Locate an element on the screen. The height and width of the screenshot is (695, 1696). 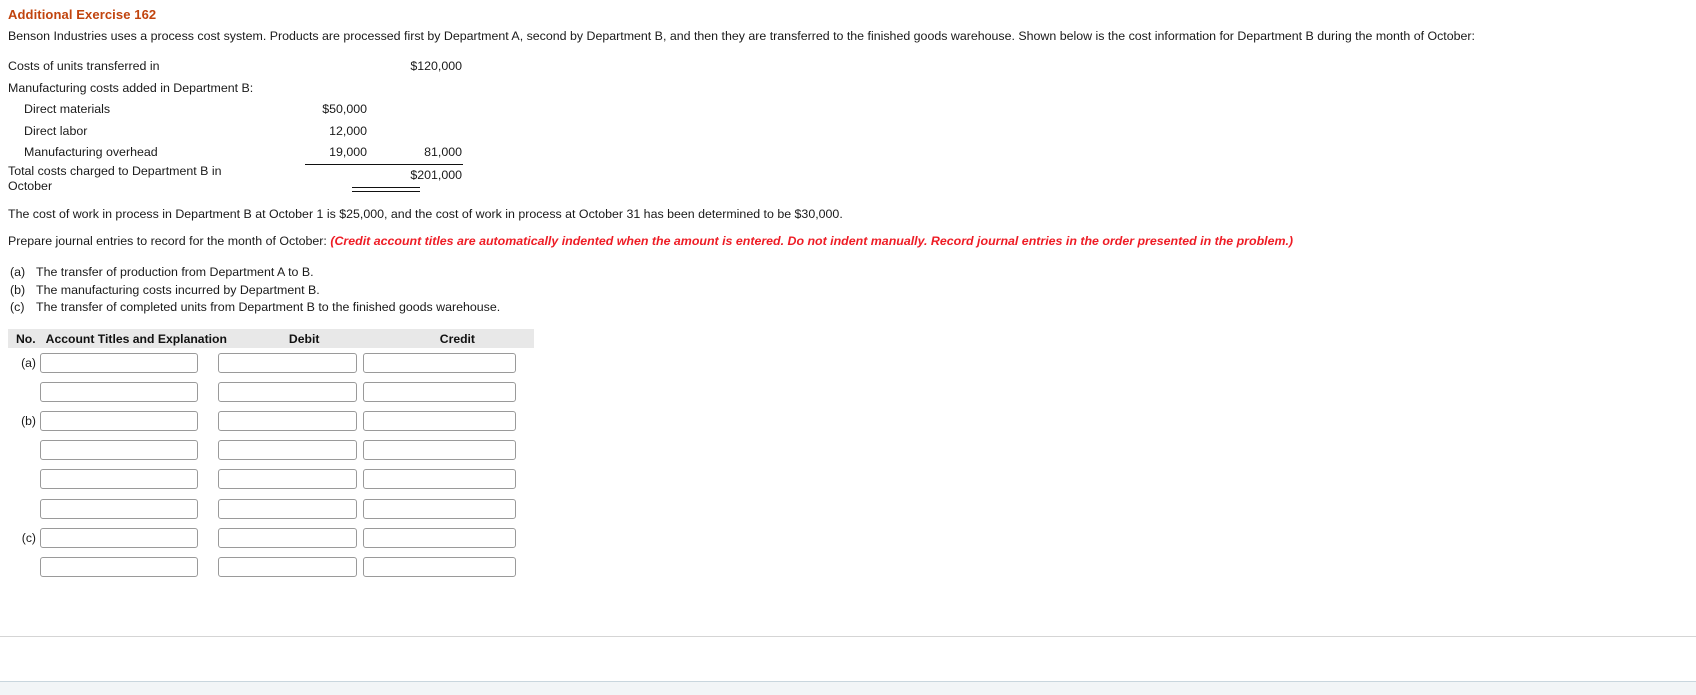
requirement-marker: (a) is located at coordinates (18, 272).